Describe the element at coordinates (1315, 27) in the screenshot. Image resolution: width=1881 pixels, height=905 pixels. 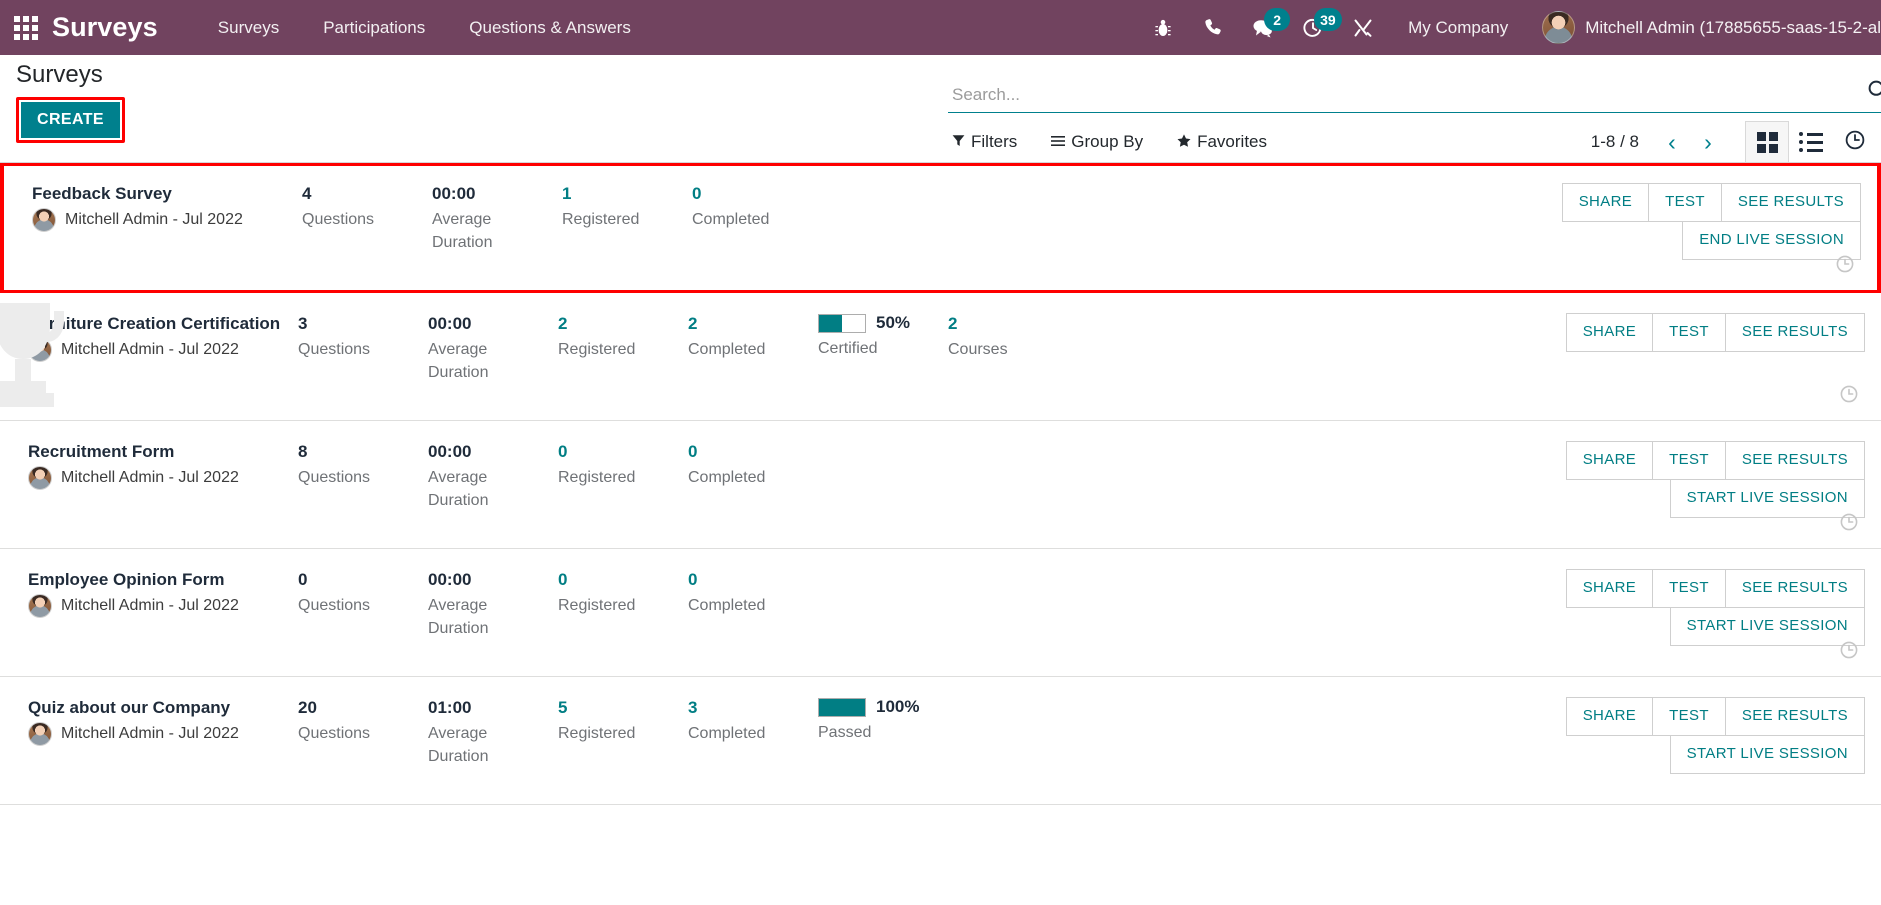
I see `activity-clock-icon: 39` at that location.